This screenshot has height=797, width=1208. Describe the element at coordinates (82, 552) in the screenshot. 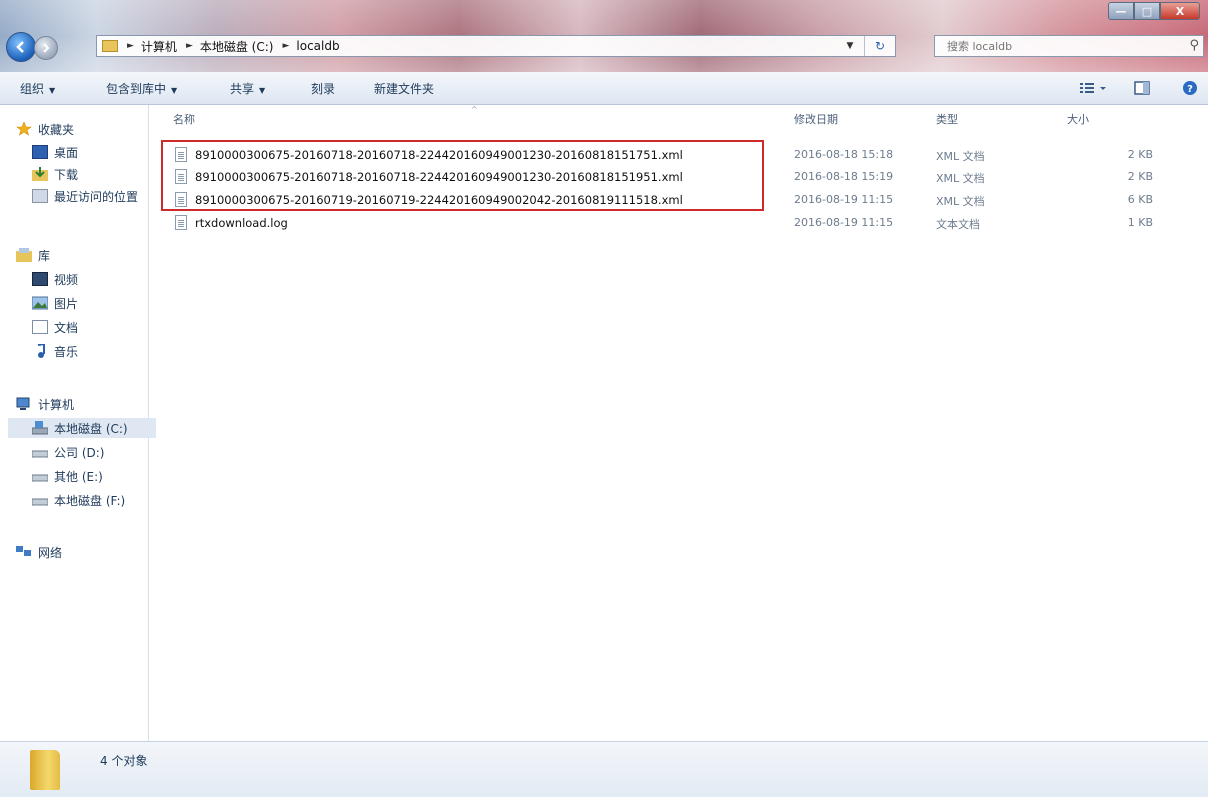

I see `nav-network: 网络` at that location.